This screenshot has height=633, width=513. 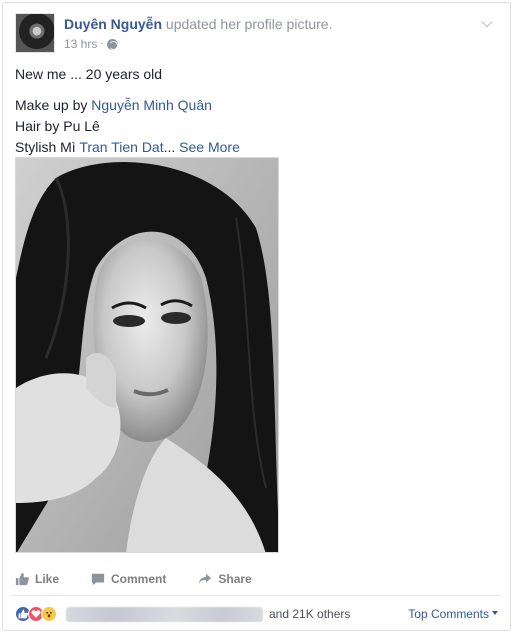 What do you see at coordinates (121, 147) in the screenshot?
I see `stylist-link: Tran Tien Dat` at bounding box center [121, 147].